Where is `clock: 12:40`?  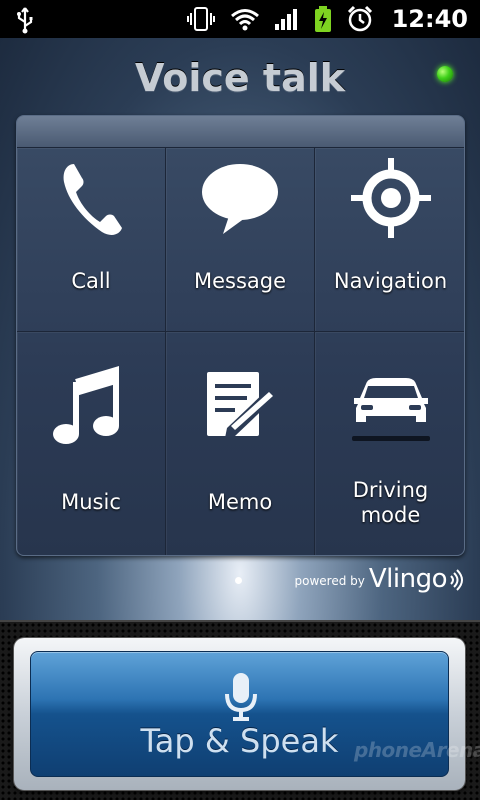
clock: 12:40 is located at coordinates (429, 19).